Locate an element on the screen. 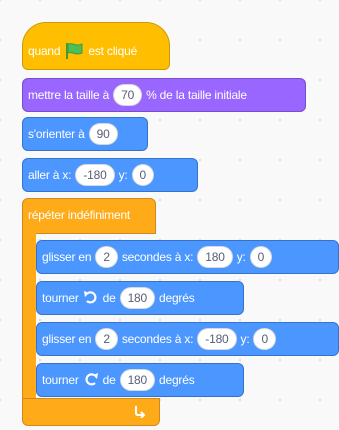 The image size is (339, 430). glide-x-input: 180 is located at coordinates (215, 257).